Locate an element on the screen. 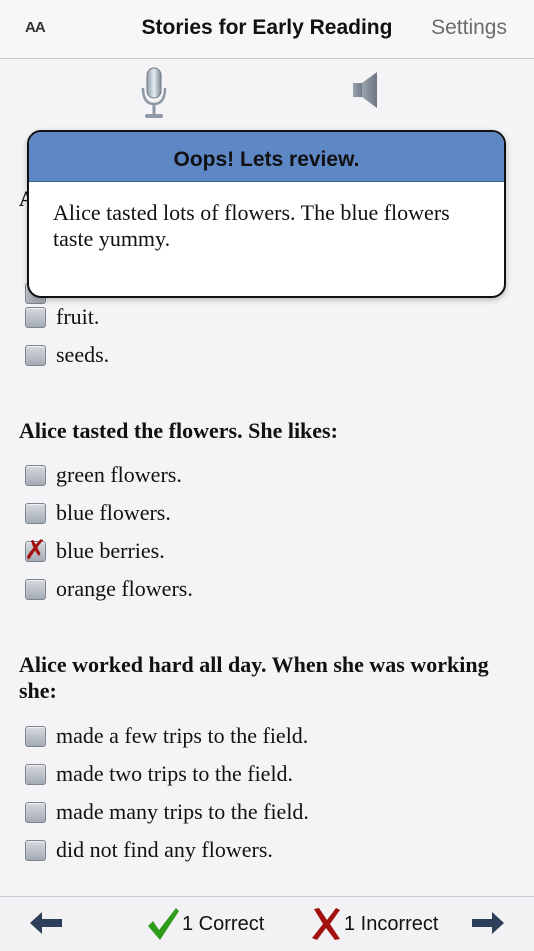 This screenshot has height=951, width=534. audio-controls is located at coordinates (267, 93).